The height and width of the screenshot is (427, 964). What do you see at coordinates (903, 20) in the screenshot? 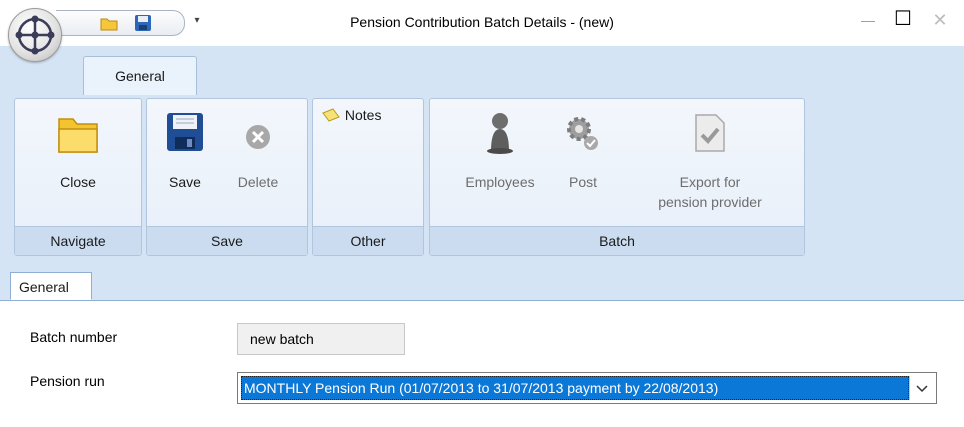
I see `maximize-button: ☐` at bounding box center [903, 20].